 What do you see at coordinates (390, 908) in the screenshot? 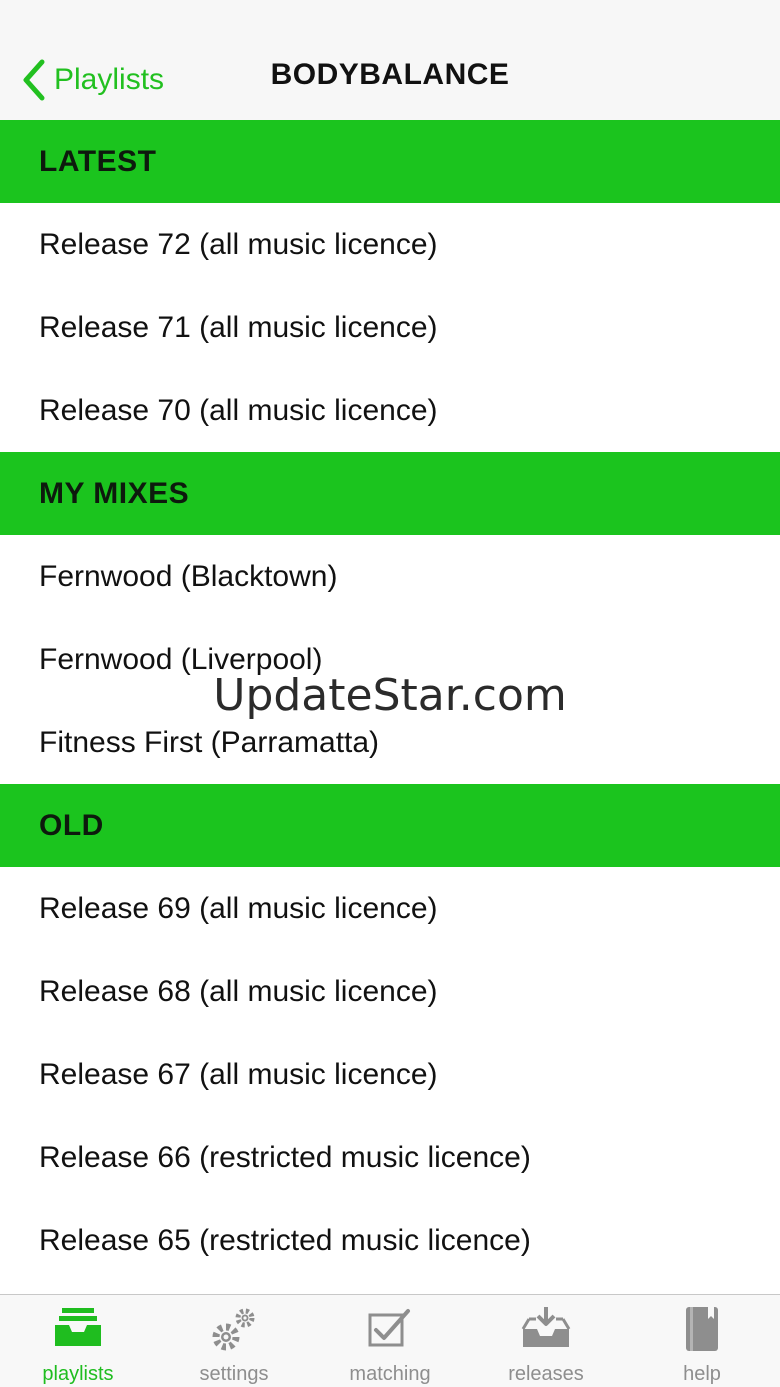
I see `list-item: Release 69 (all music licence)` at bounding box center [390, 908].